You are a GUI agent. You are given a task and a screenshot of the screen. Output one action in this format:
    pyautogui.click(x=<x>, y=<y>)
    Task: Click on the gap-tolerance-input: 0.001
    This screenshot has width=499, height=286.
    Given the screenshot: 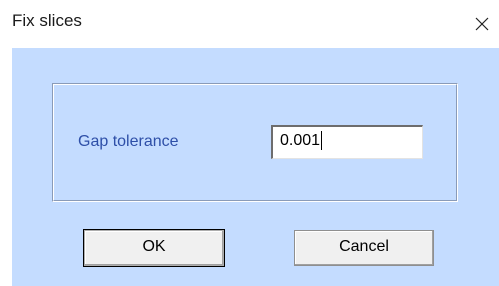 What is the action you would take?
    pyautogui.click(x=347, y=142)
    